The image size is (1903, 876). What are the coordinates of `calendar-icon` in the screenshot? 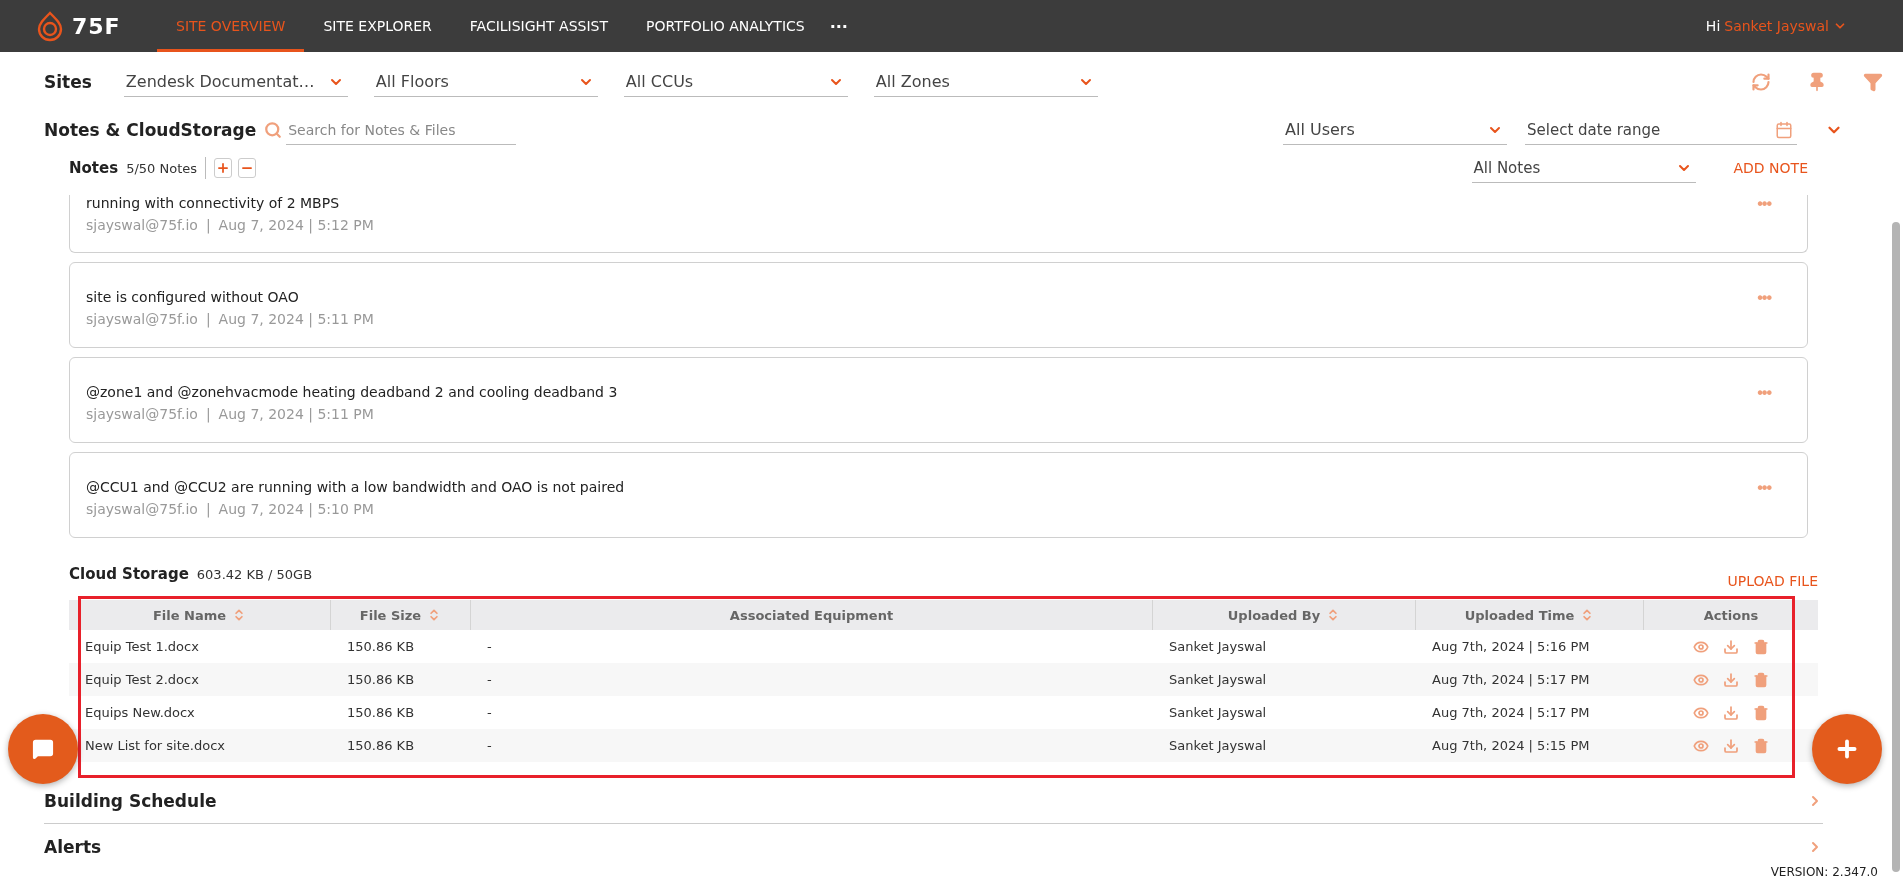 It's located at (1784, 129).